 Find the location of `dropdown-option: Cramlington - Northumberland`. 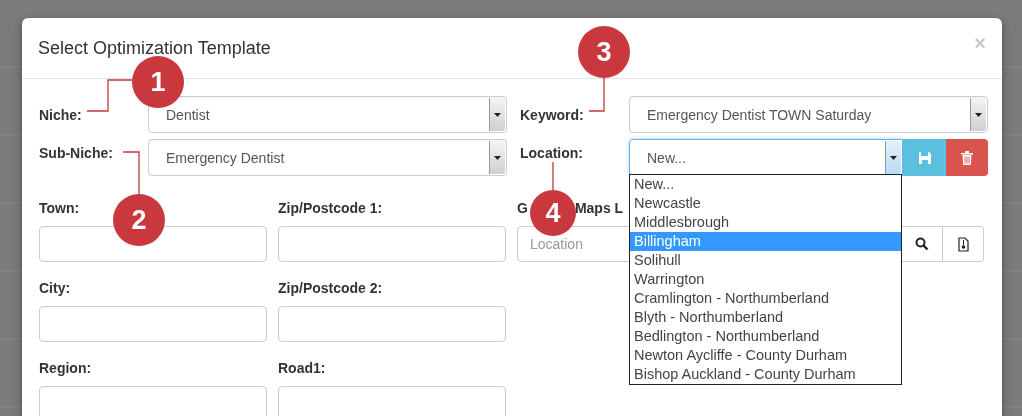

dropdown-option: Cramlington - Northumberland is located at coordinates (765, 298).